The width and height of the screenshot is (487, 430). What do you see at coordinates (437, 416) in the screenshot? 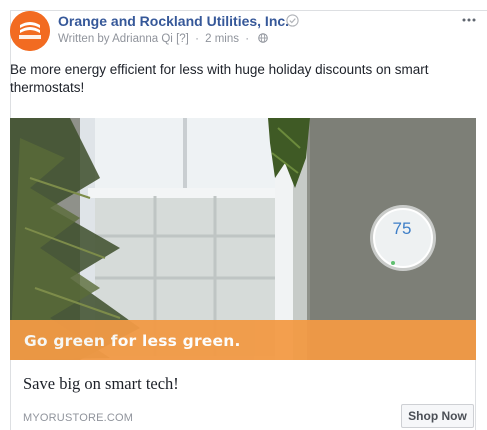
I see `shop-now-button: Shop Now` at bounding box center [437, 416].